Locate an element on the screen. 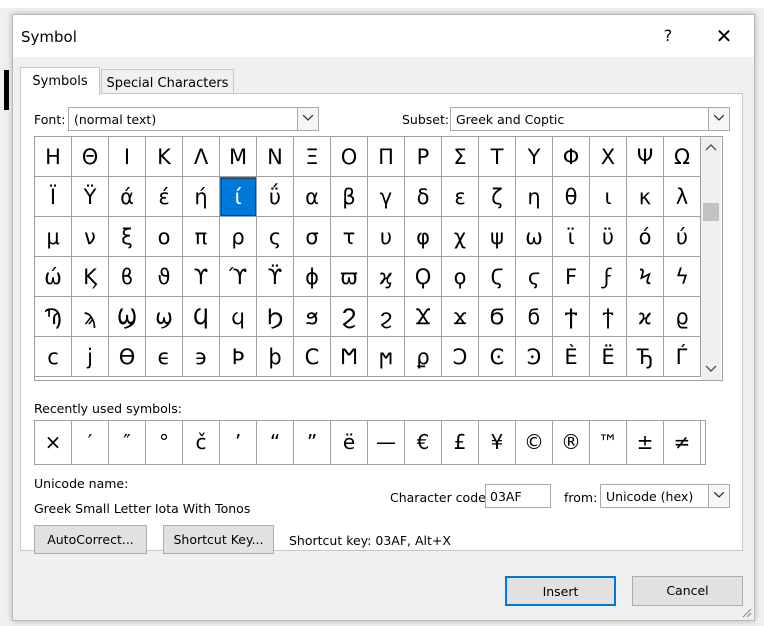 The height and width of the screenshot is (626, 764). insert-button: Insert is located at coordinates (560, 591).